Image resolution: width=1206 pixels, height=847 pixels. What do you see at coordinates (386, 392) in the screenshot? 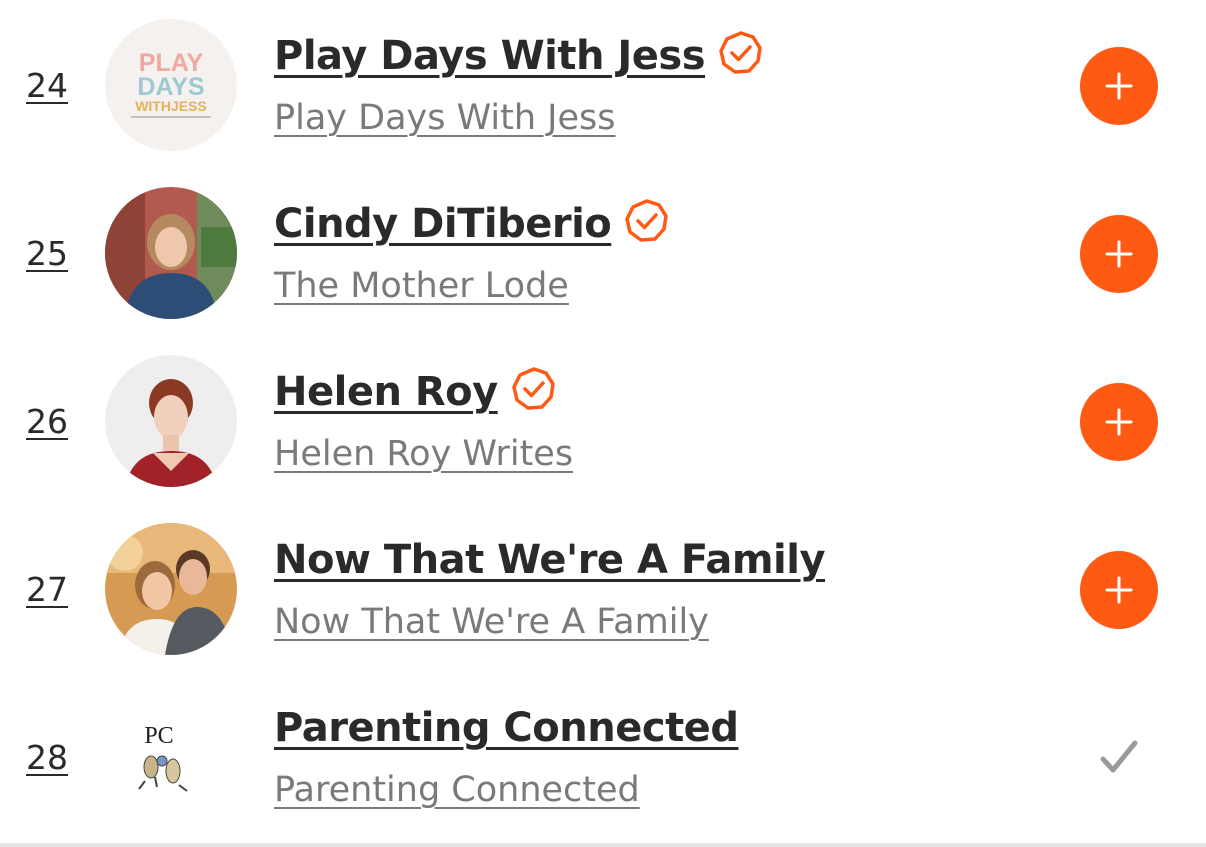
I see `author-name-link: Helen Roy` at bounding box center [386, 392].